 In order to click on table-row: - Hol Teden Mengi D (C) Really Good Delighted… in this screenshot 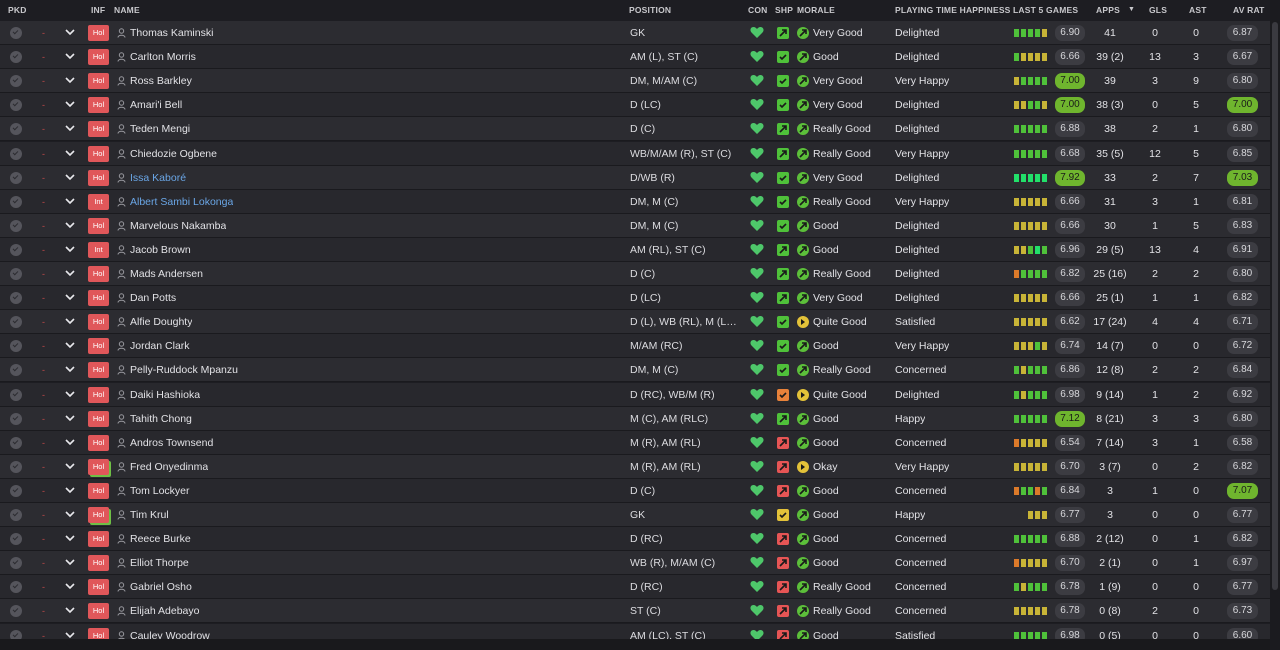, I will do `click(635, 129)`.